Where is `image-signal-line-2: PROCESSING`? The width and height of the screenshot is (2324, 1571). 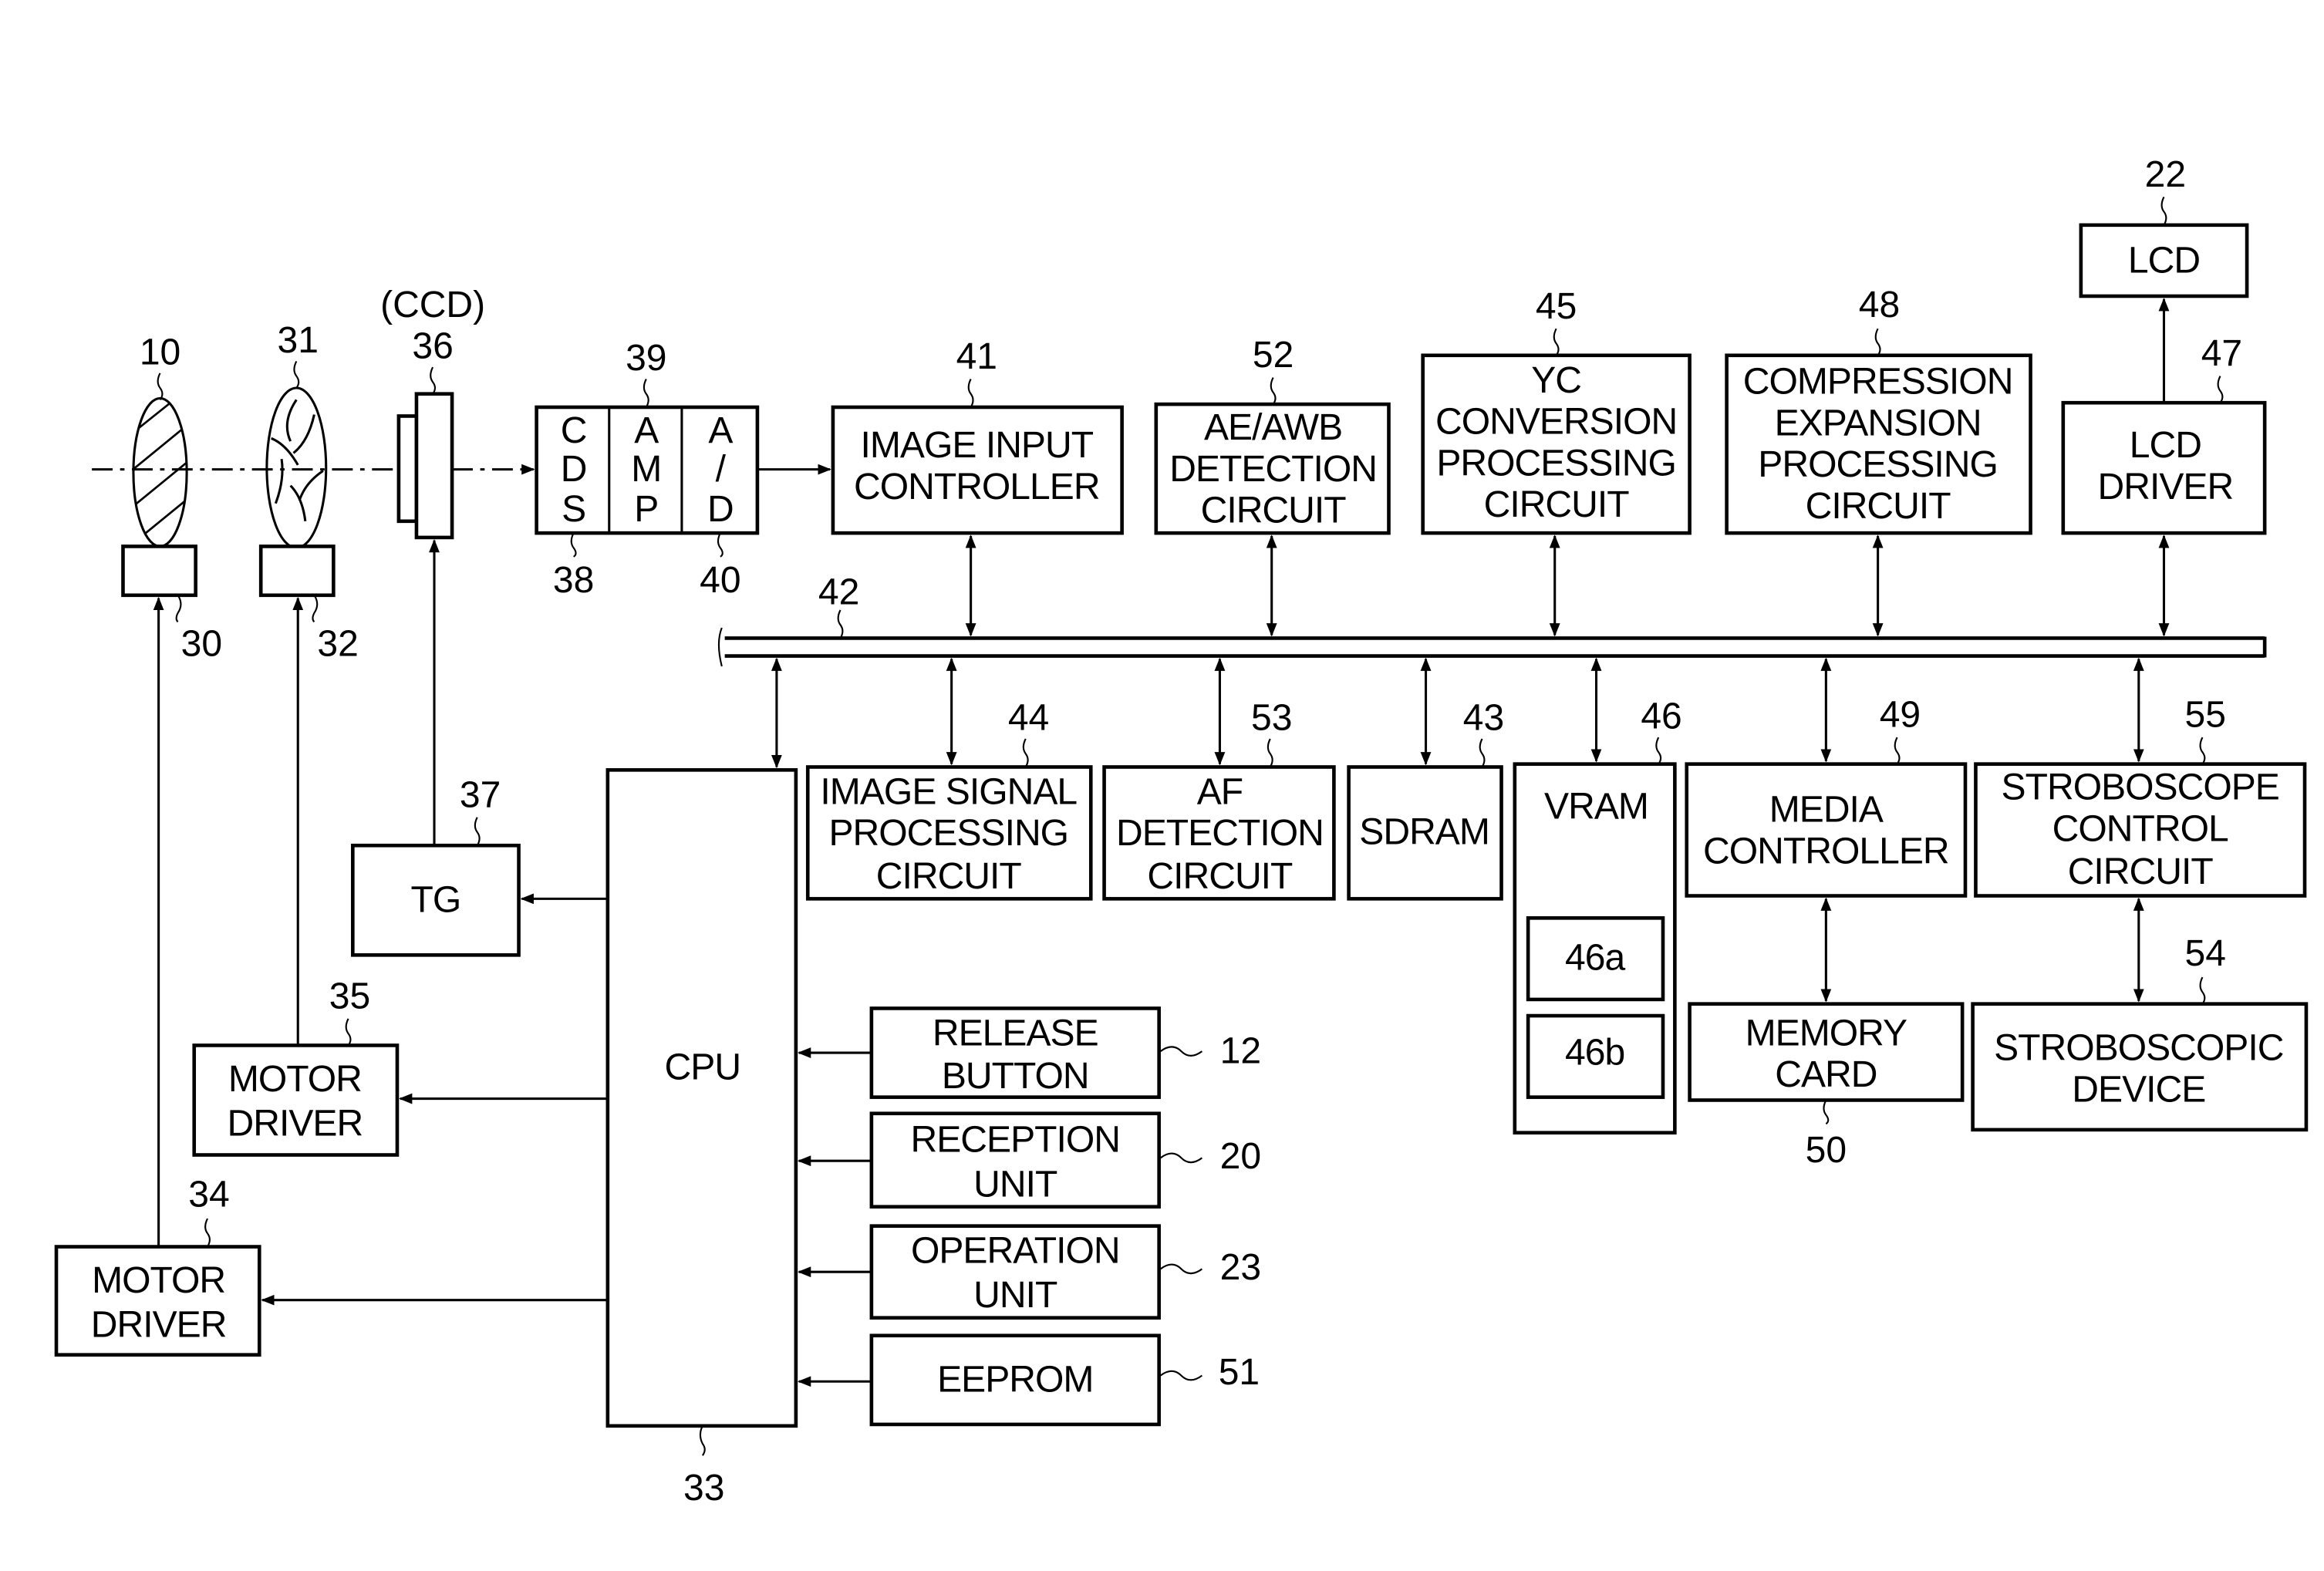 image-signal-line-2: PROCESSING is located at coordinates (948, 833).